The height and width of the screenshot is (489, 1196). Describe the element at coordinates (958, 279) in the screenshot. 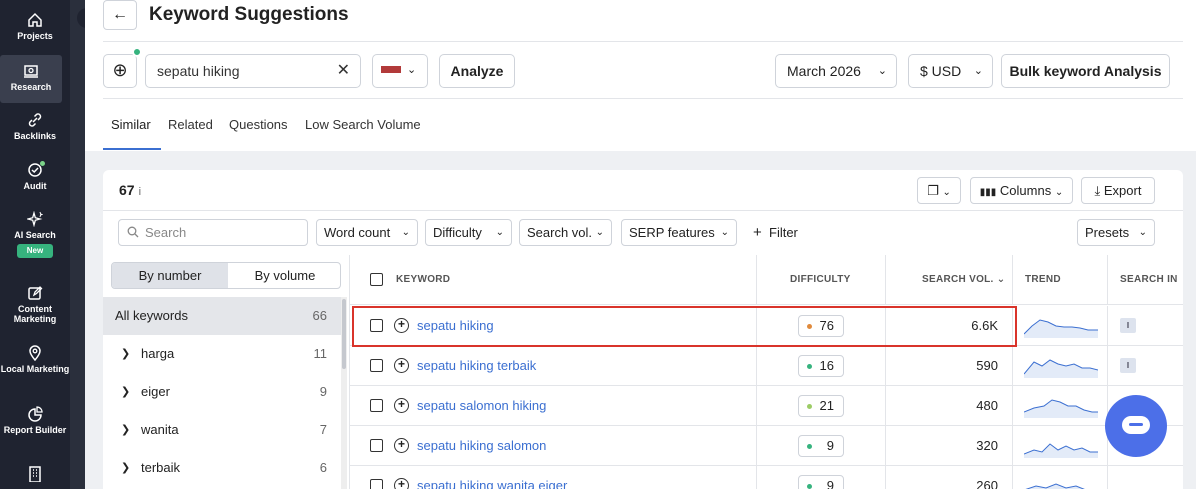

I see `column-label: SEARCH VOL.` at that location.